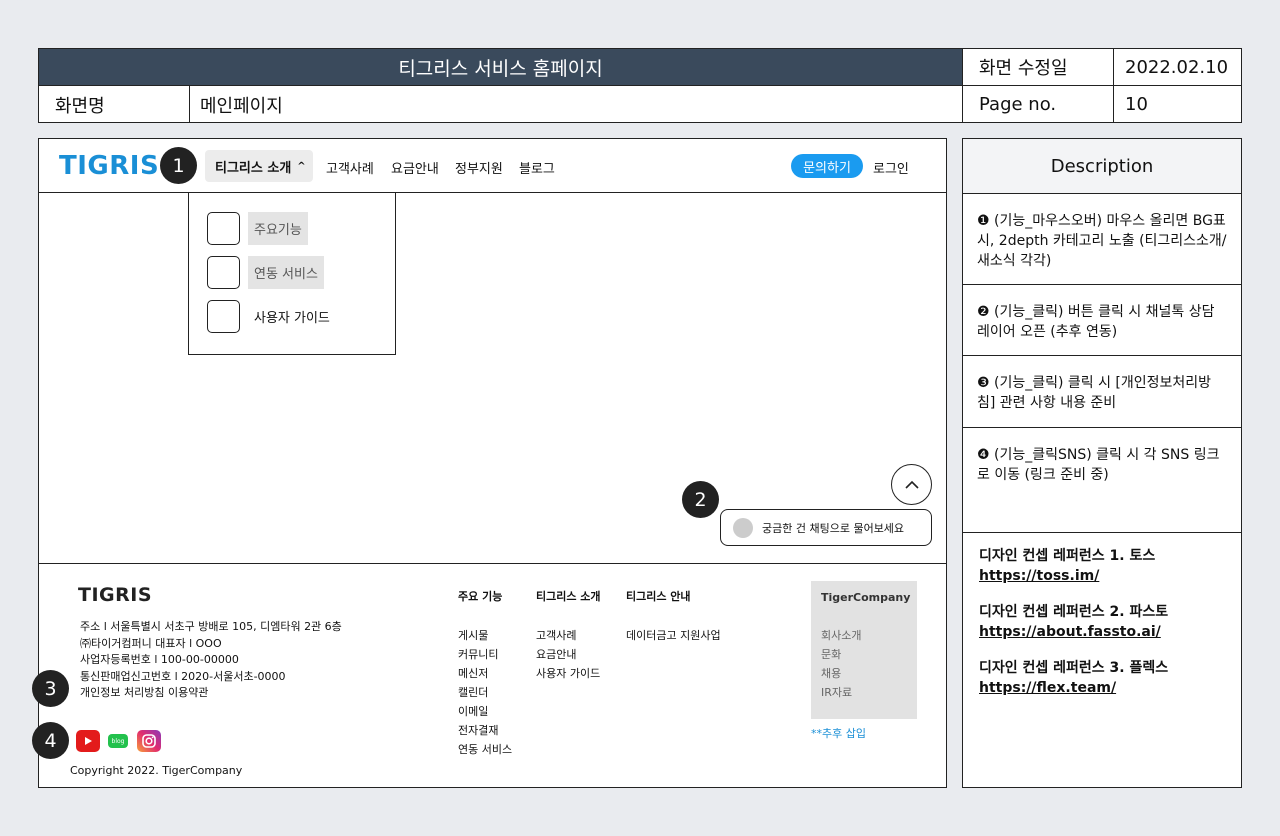 The height and width of the screenshot is (836, 1280). I want to click on annotation-badge-2: 2, so click(700, 499).